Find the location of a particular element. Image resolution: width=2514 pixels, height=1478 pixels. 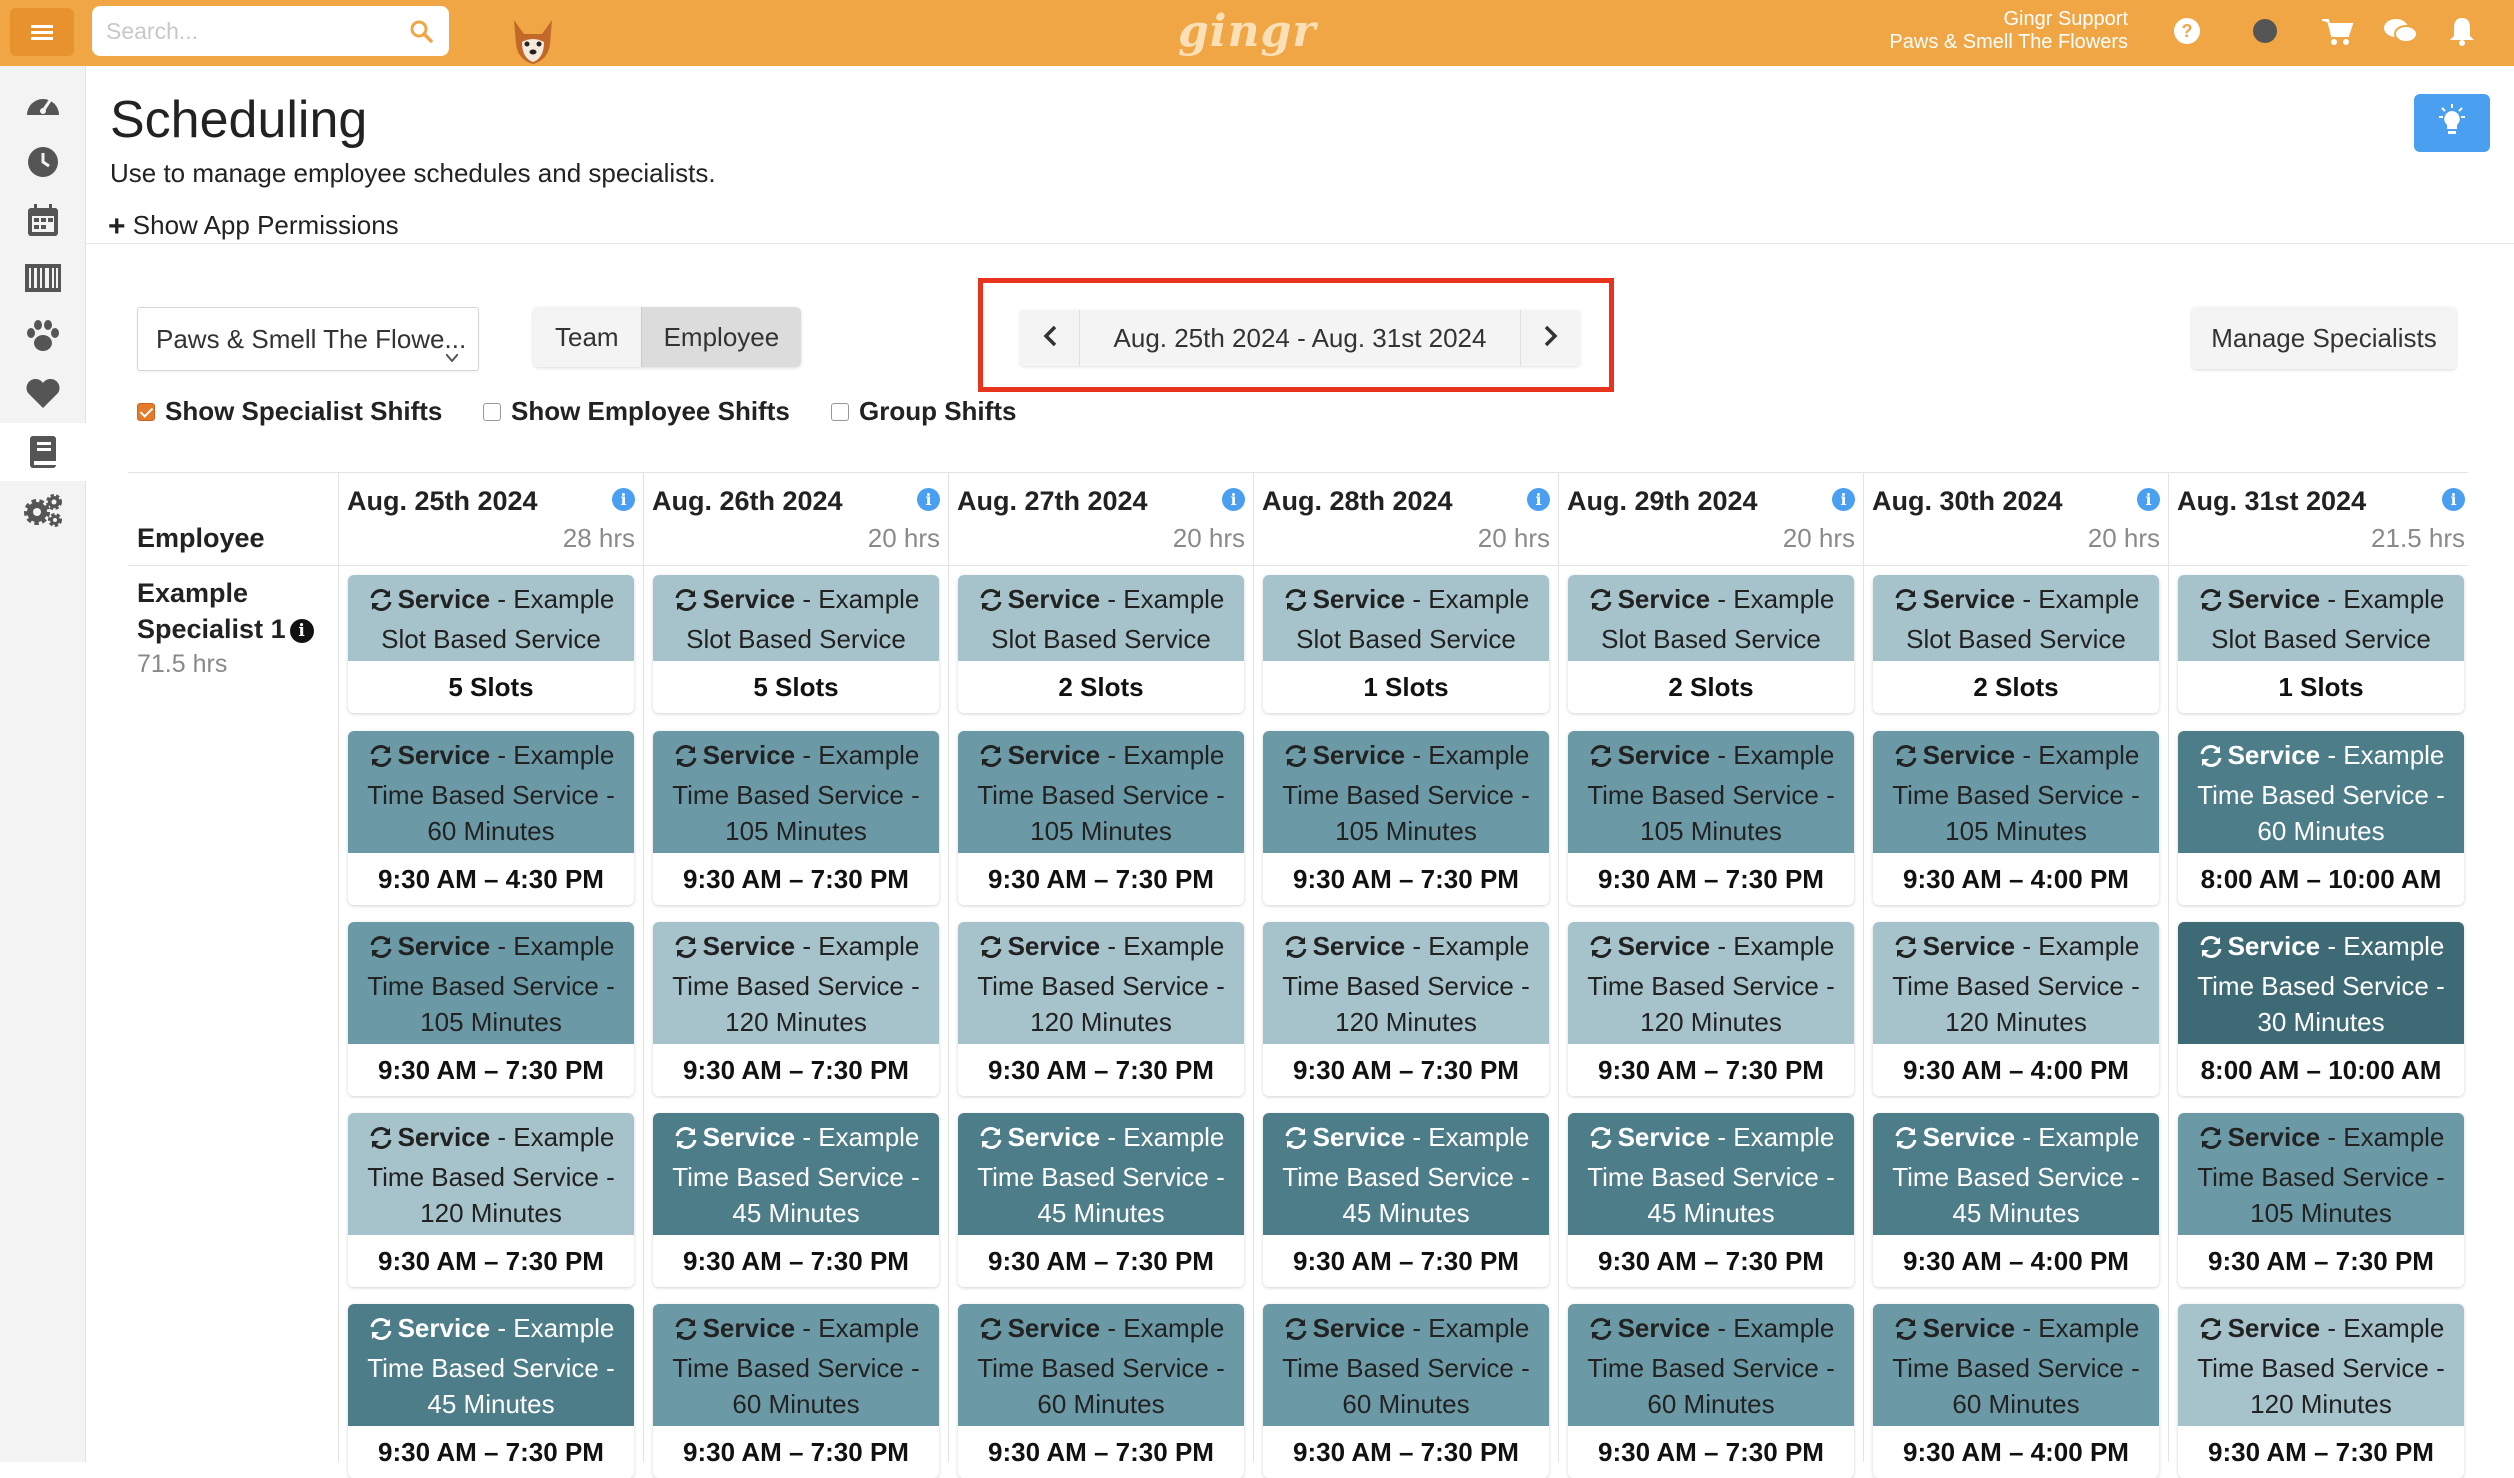

cart-icon is located at coordinates (2337, 33).